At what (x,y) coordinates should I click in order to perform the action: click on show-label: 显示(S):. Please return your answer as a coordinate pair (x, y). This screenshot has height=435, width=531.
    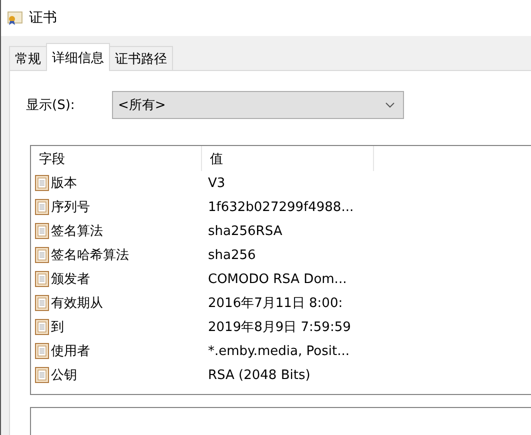
    Looking at the image, I should click on (51, 105).